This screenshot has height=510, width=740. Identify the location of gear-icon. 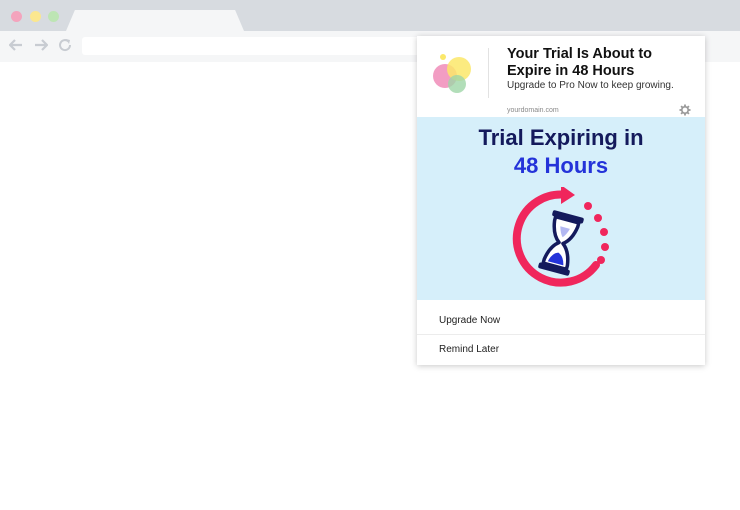
(685, 110).